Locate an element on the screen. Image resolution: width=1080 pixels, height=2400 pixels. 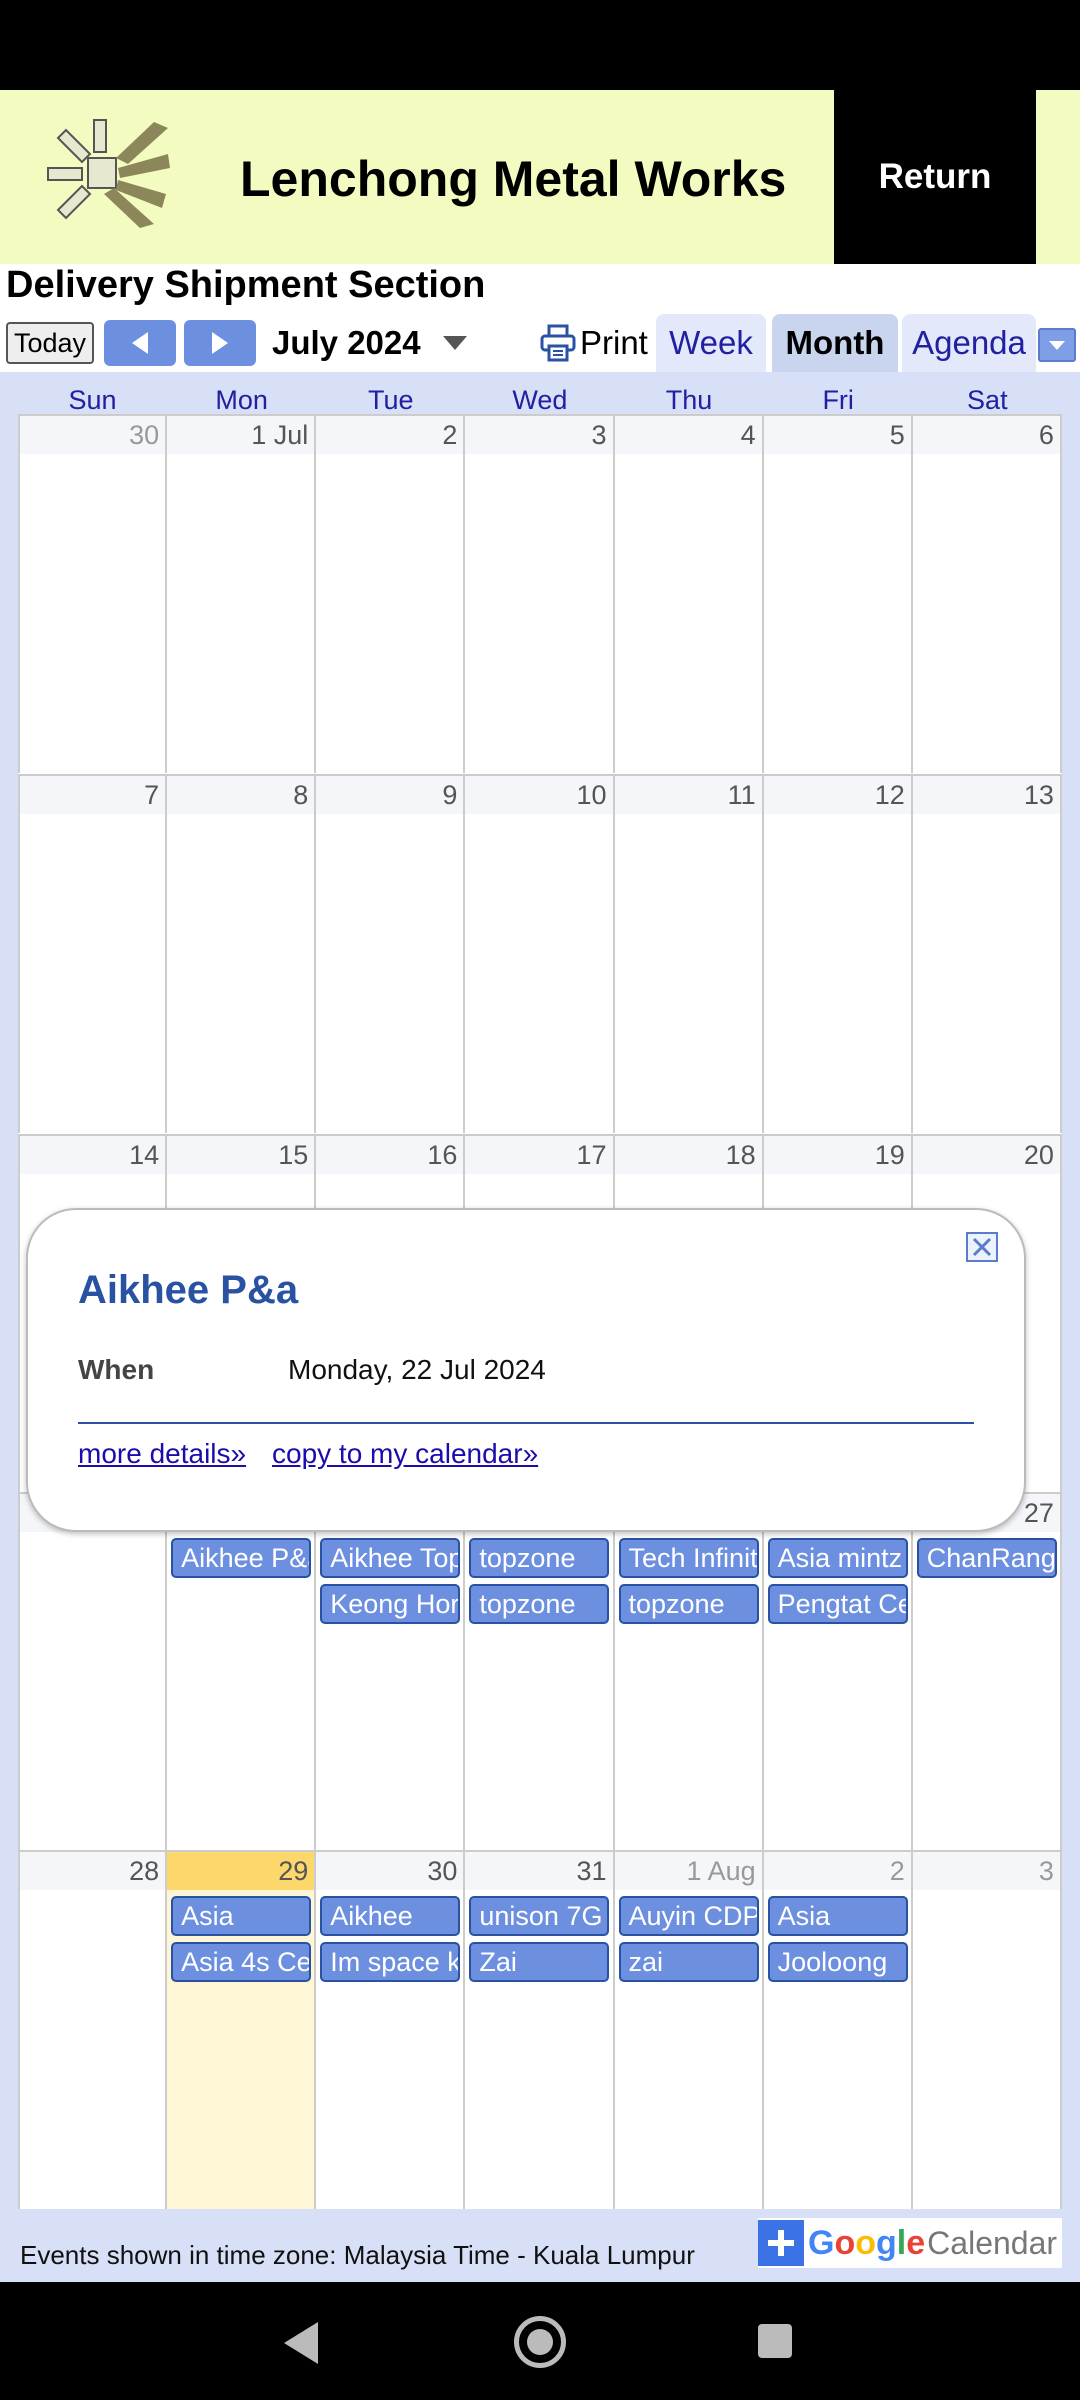
google-calendar-button: Google Calendar is located at coordinates (910, 2243).